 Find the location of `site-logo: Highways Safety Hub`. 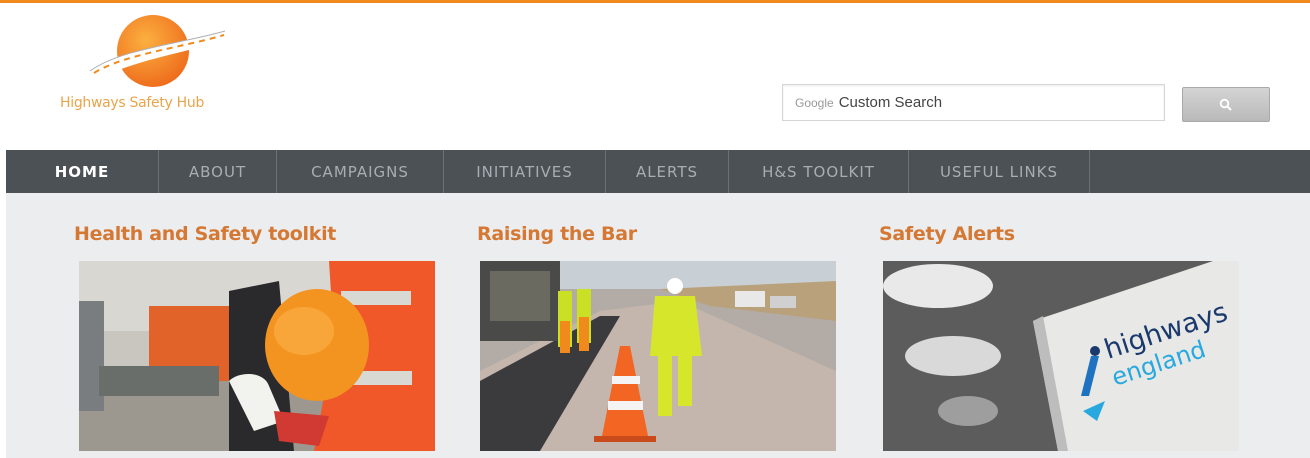

site-logo: Highways Safety Hub is located at coordinates (160, 64).